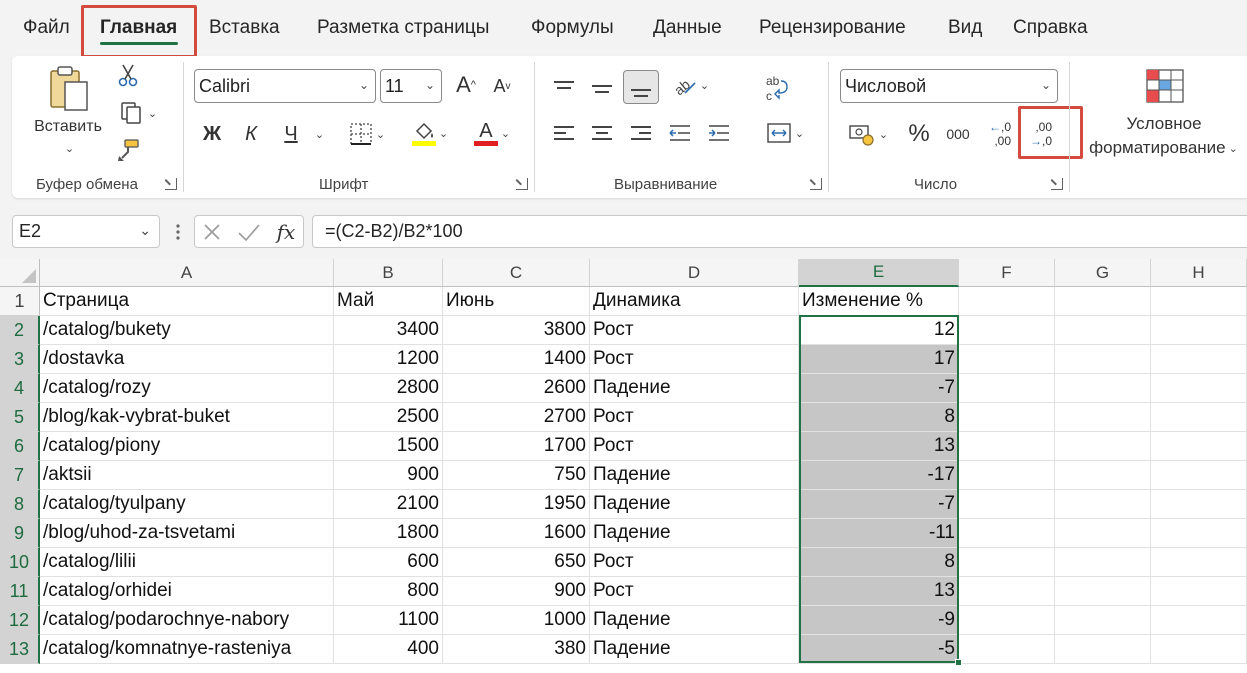 This screenshot has width=1247, height=673. Describe the element at coordinates (680, 133) in the screenshot. I see `decrease-indent-icon` at that location.